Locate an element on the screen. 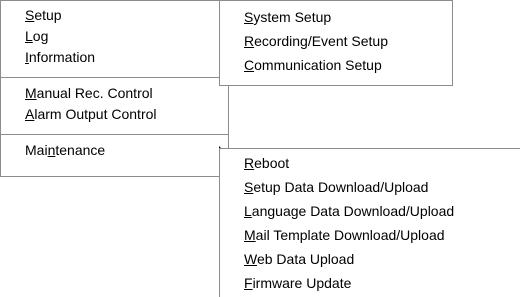 The width and height of the screenshot is (520, 297). submenu-item-system-setup-mnemonic: S is located at coordinates (249, 17).